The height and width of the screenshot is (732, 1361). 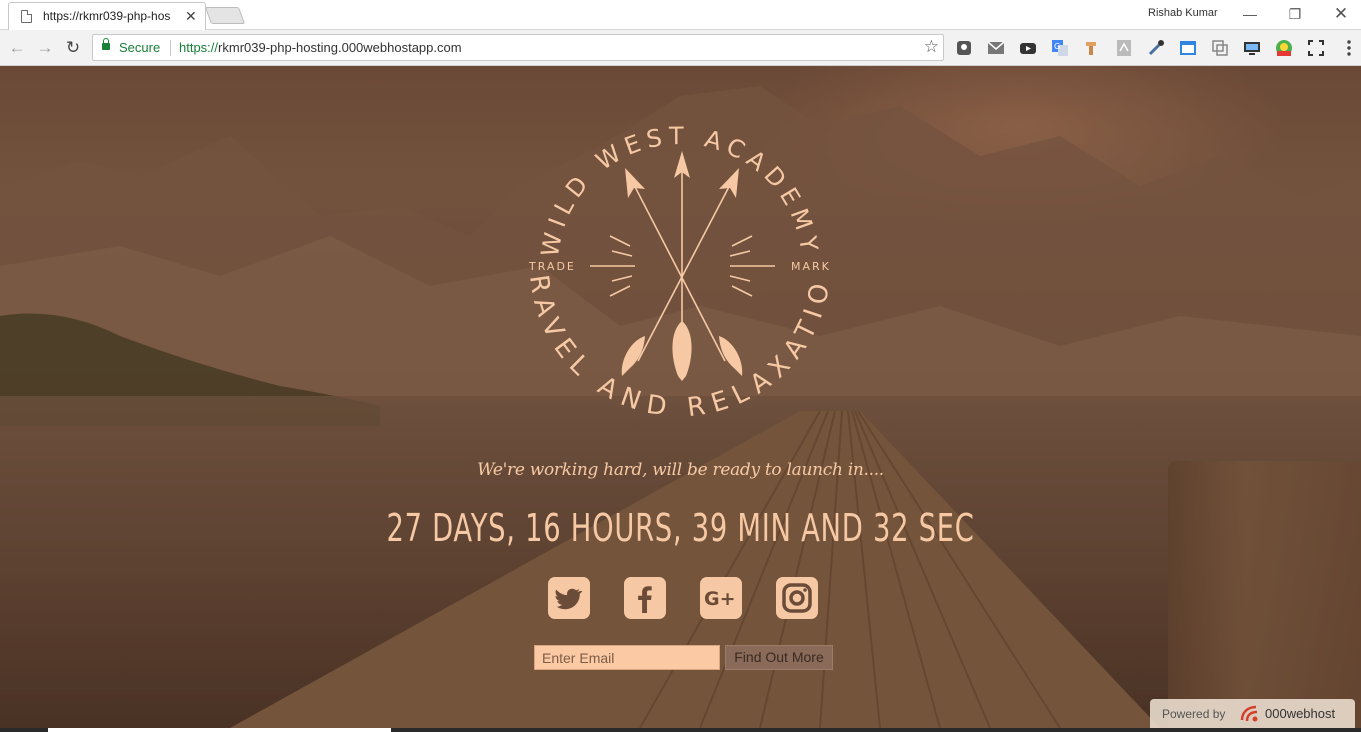 What do you see at coordinates (225, 15) in the screenshot?
I see `new-tab-button` at bounding box center [225, 15].